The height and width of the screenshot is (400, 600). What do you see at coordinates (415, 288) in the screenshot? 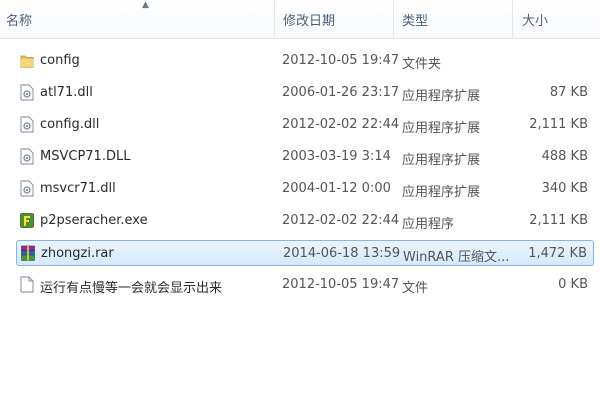
I see `file-type: 文件` at bounding box center [415, 288].